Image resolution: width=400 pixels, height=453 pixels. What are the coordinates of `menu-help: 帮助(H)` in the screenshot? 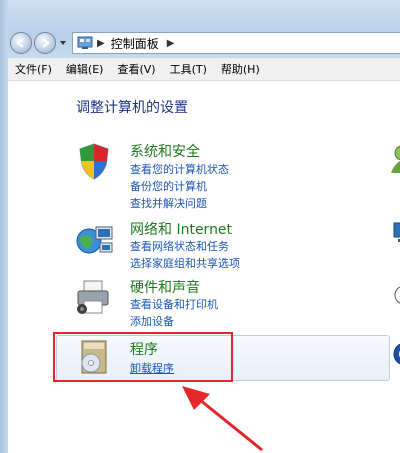 It's located at (240, 69).